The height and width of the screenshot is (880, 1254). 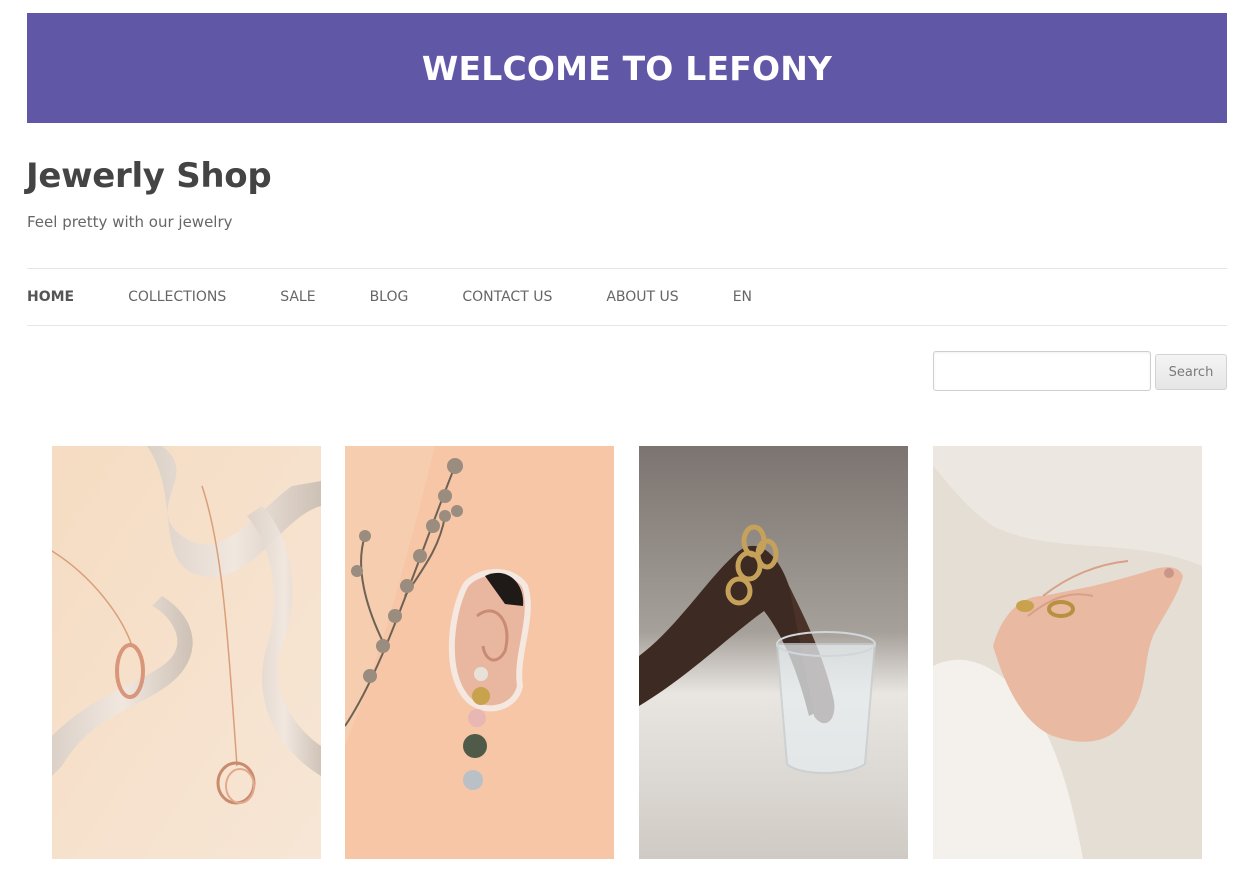 I want to click on banner-title: WELCOME TO LEFONY, so click(x=627, y=68).